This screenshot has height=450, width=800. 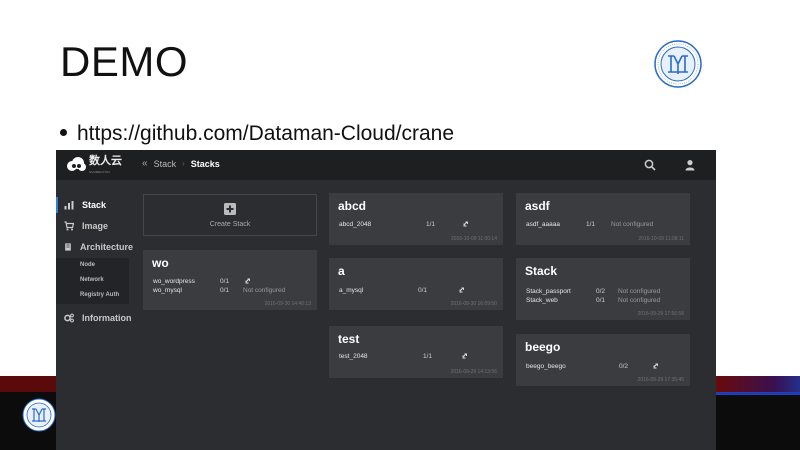 What do you see at coordinates (419, 357) in the screenshot?
I see `service-row: test_2048 1/1` at bounding box center [419, 357].